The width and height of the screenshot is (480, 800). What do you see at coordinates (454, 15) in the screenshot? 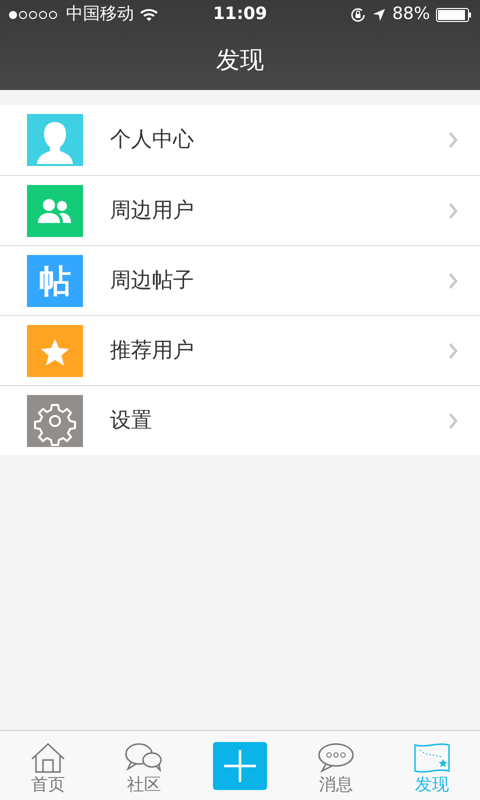
I see `battery-icon` at bounding box center [454, 15].